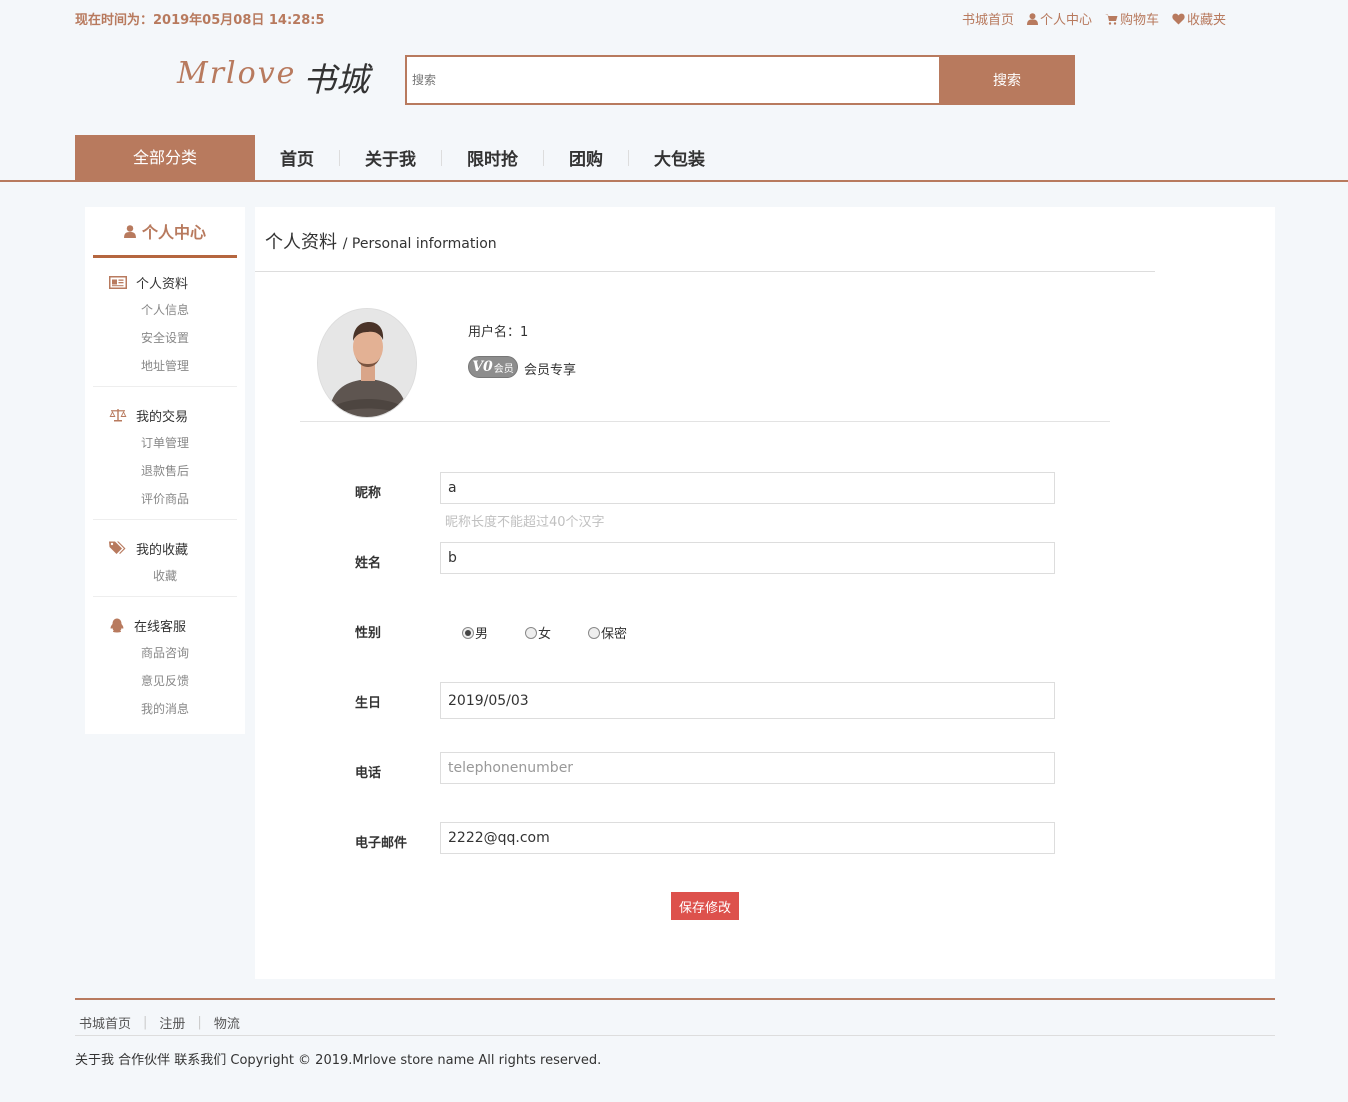  Describe the element at coordinates (160, 627) in the screenshot. I see `sidebar-head-service-label: 在线客服` at that location.